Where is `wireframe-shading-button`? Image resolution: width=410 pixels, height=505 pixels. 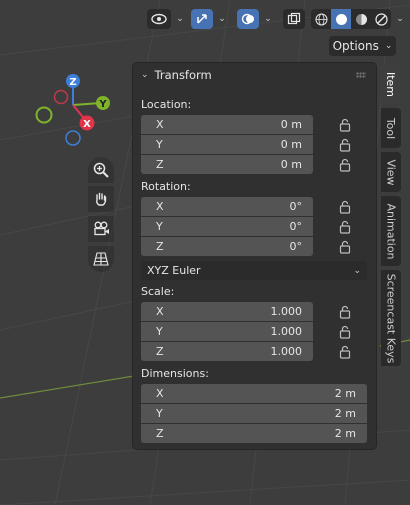 wireframe-shading-button is located at coordinates (321, 19).